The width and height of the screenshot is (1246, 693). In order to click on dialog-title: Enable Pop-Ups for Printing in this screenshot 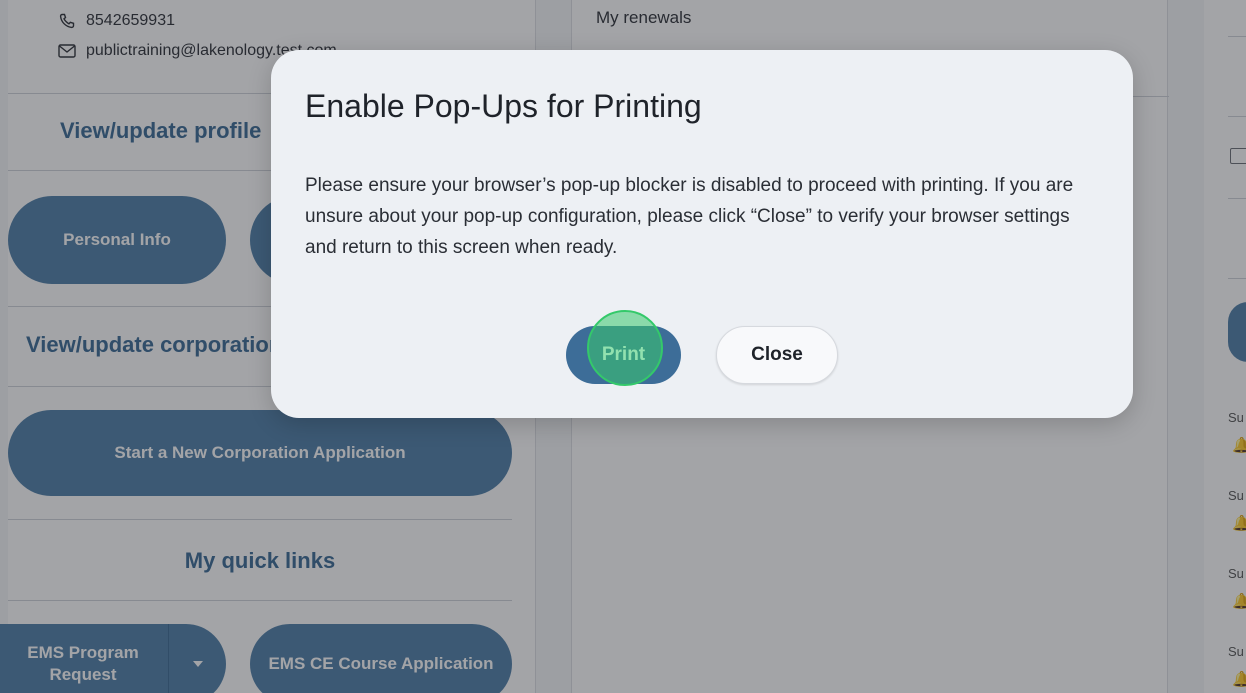, I will do `click(503, 106)`.